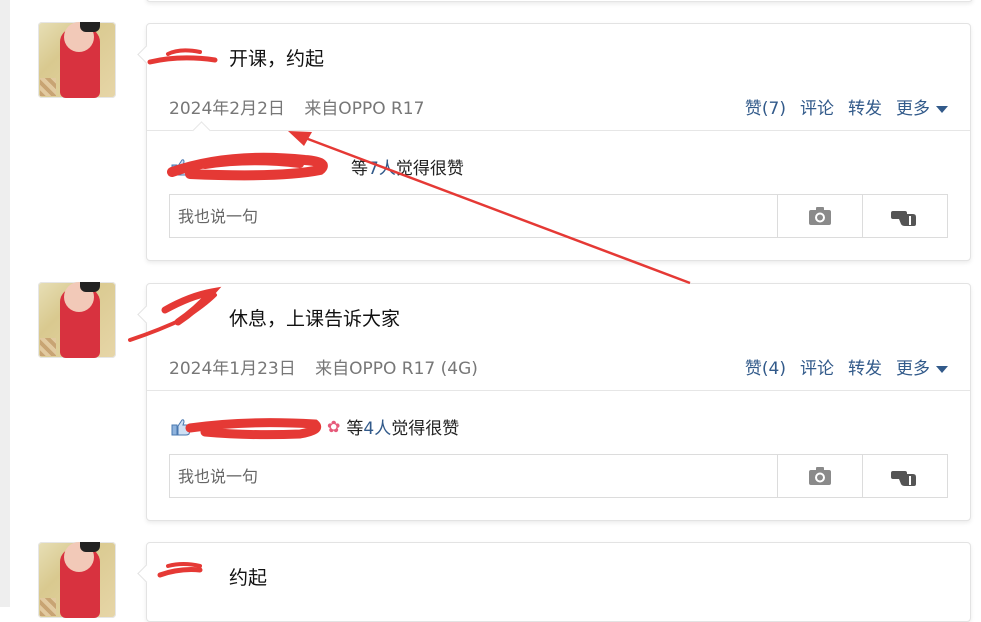 This screenshot has height=622, width=981. I want to click on post-text: 休息，上课告诉大家, so click(315, 319).